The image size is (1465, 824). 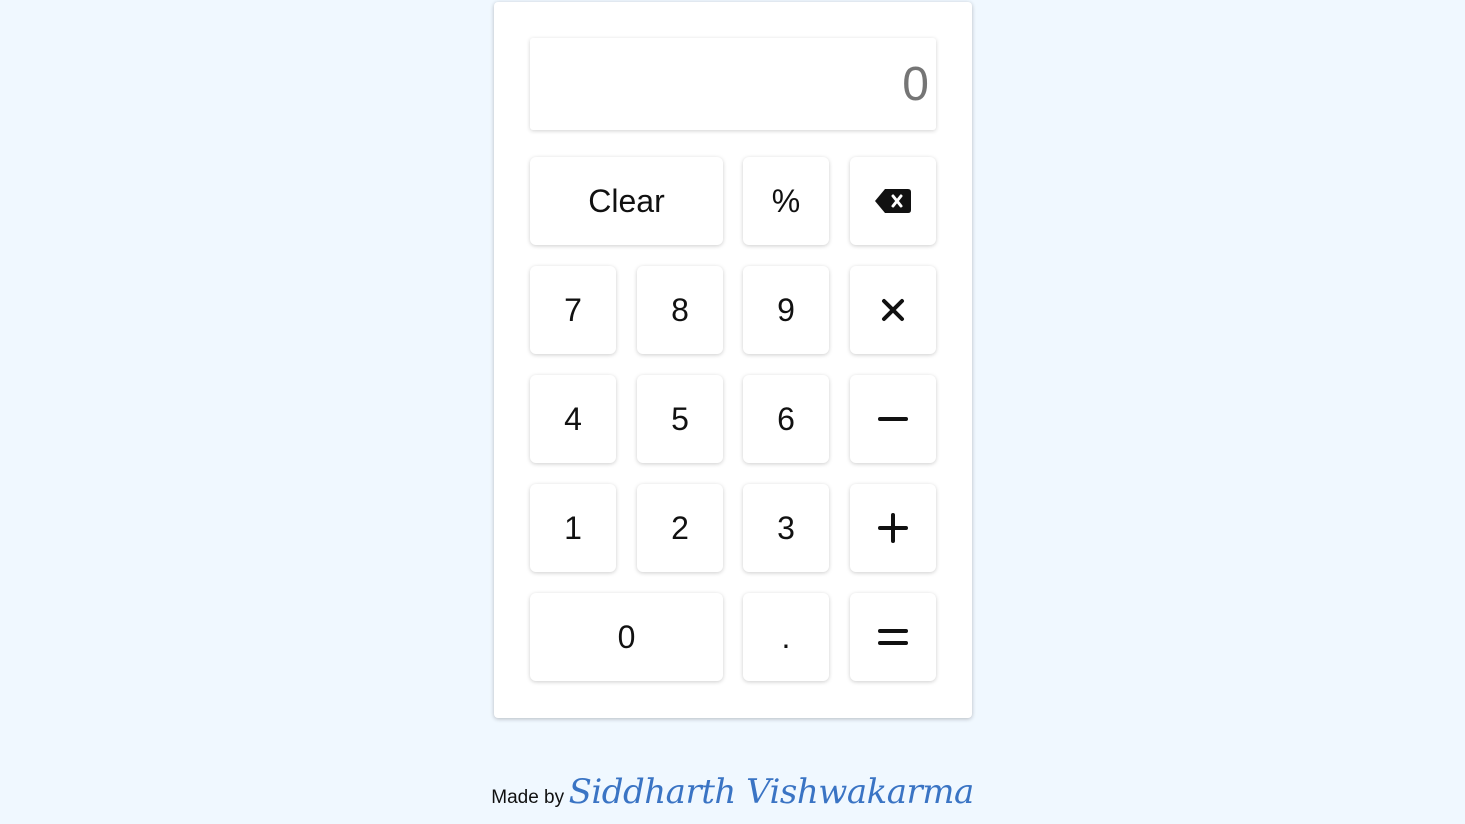 I want to click on display-value: 0, so click(x=915, y=84).